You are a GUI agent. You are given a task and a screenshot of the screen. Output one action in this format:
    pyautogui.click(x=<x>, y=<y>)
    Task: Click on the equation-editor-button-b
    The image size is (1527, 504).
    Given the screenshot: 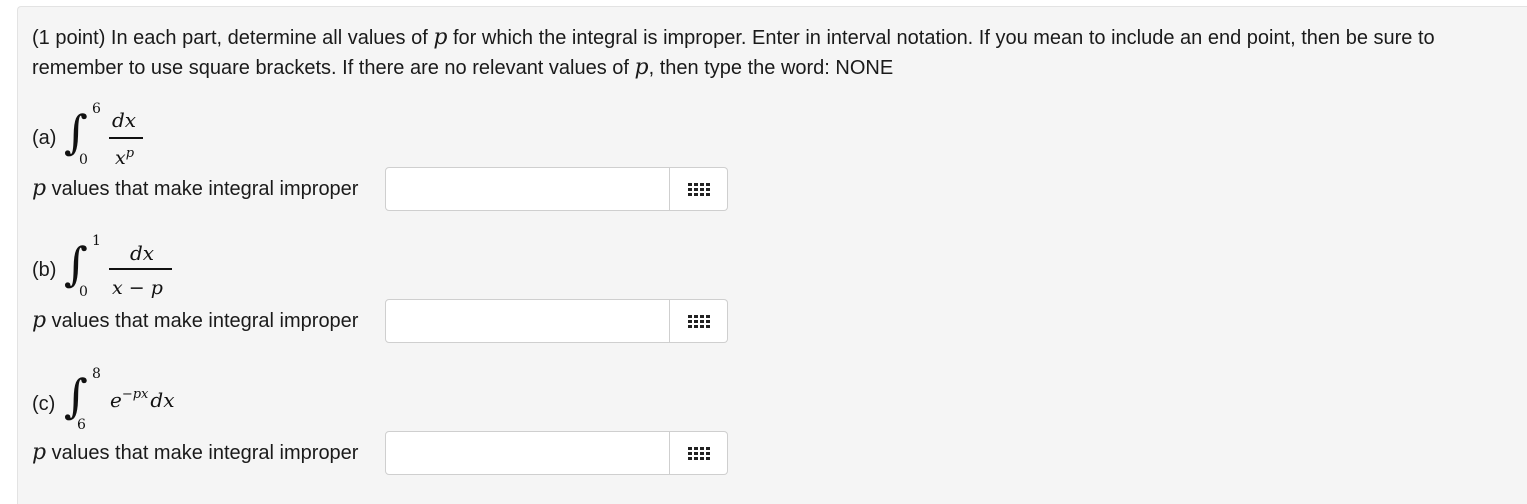 What is the action you would take?
    pyautogui.click(x=699, y=321)
    